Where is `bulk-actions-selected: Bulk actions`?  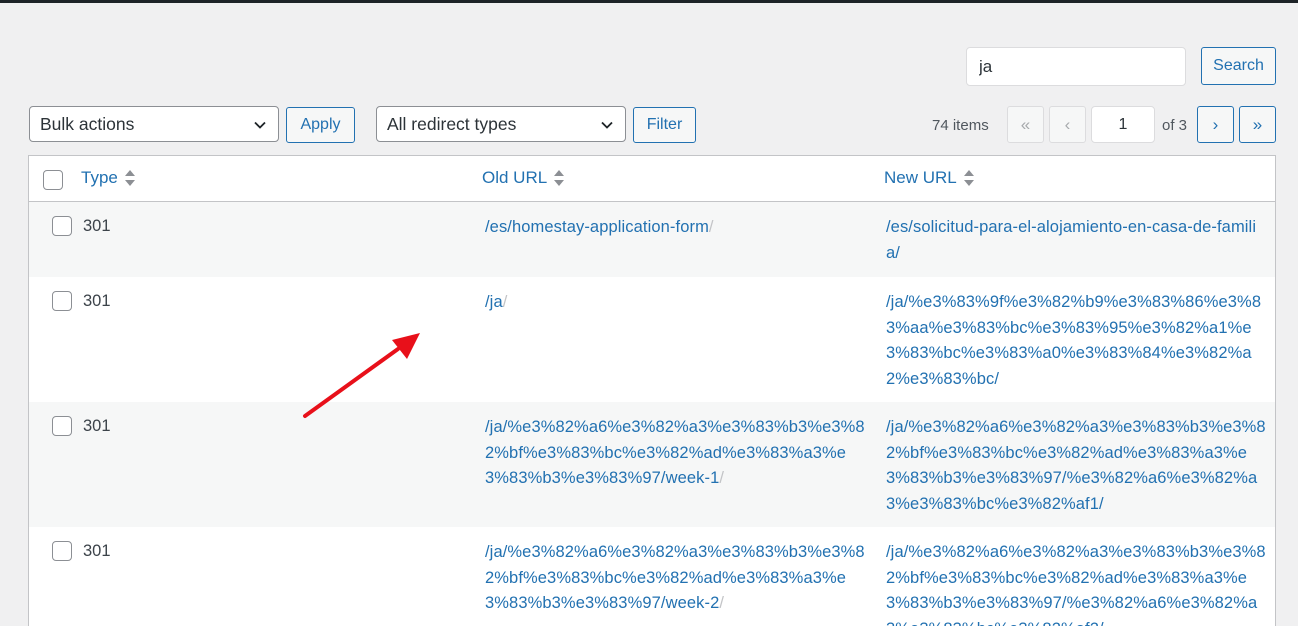
bulk-actions-selected: Bulk actions is located at coordinates (87, 123).